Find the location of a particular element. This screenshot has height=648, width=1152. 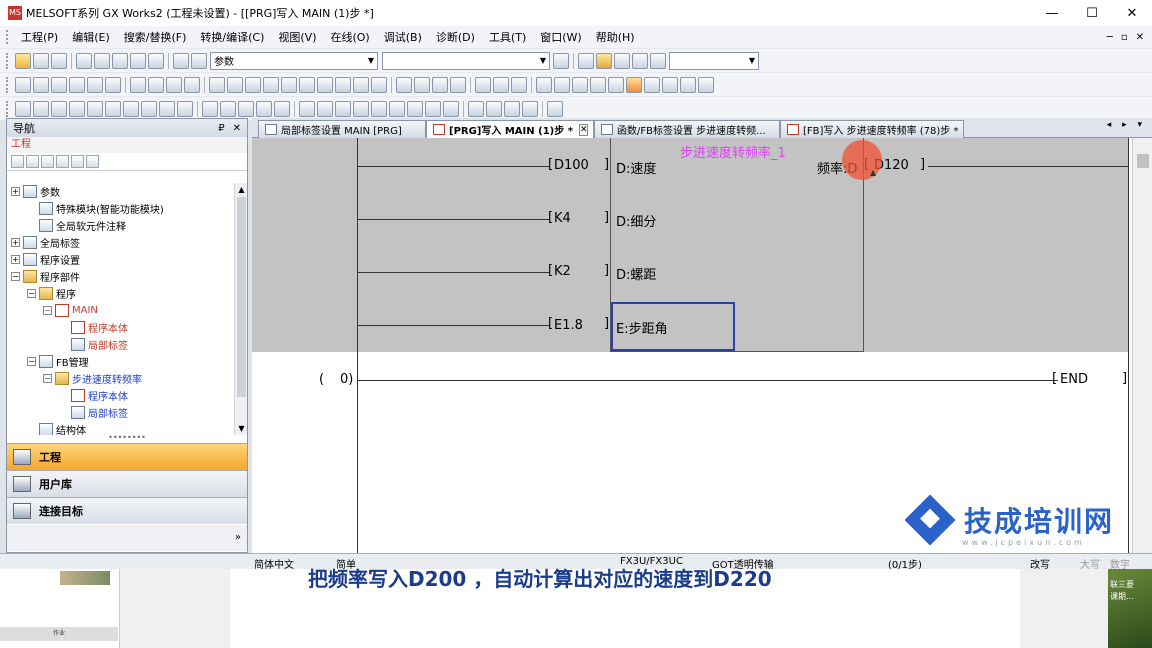

editor-scrollbar is located at coordinates (1142, 345).